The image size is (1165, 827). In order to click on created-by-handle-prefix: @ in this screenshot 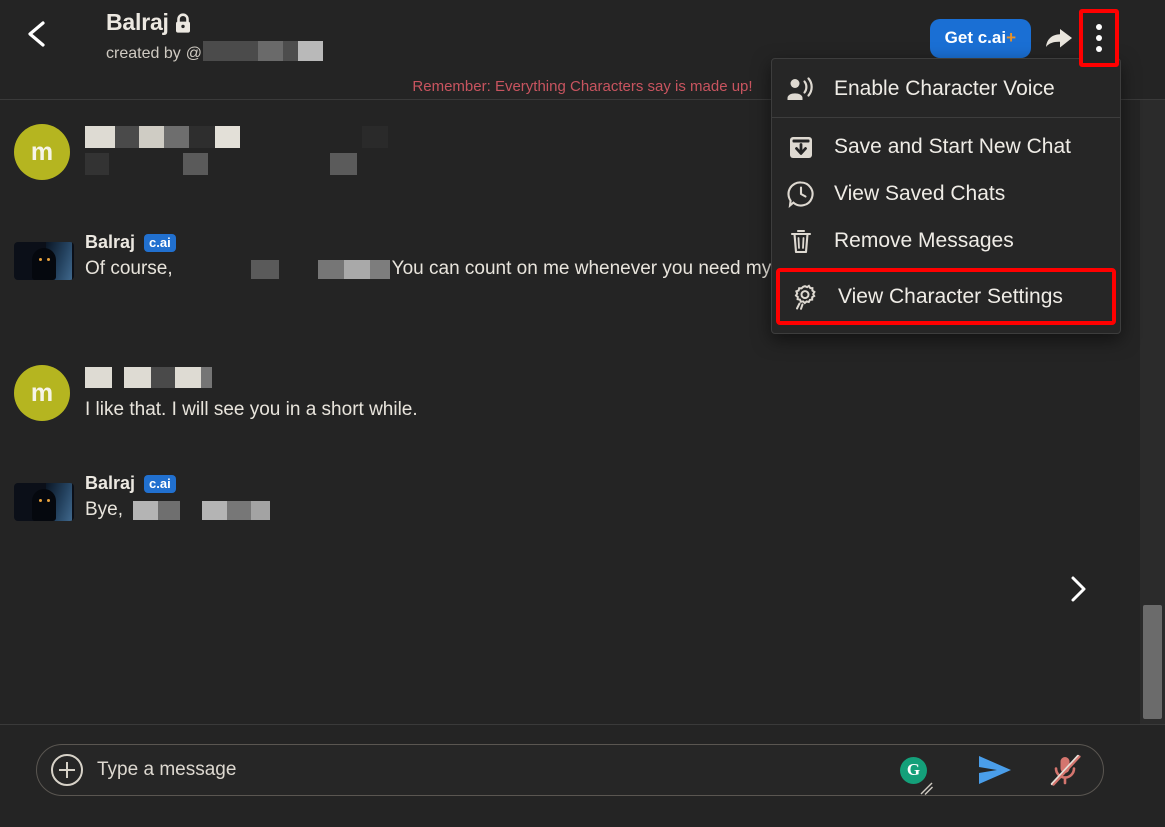, I will do `click(193, 53)`.